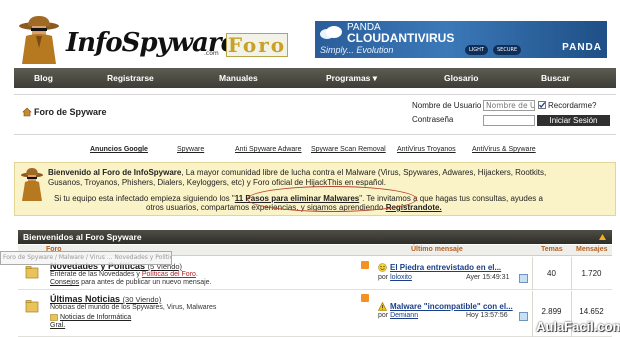  Describe the element at coordinates (331, 32) in the screenshot. I see `cloud-icon` at that location.